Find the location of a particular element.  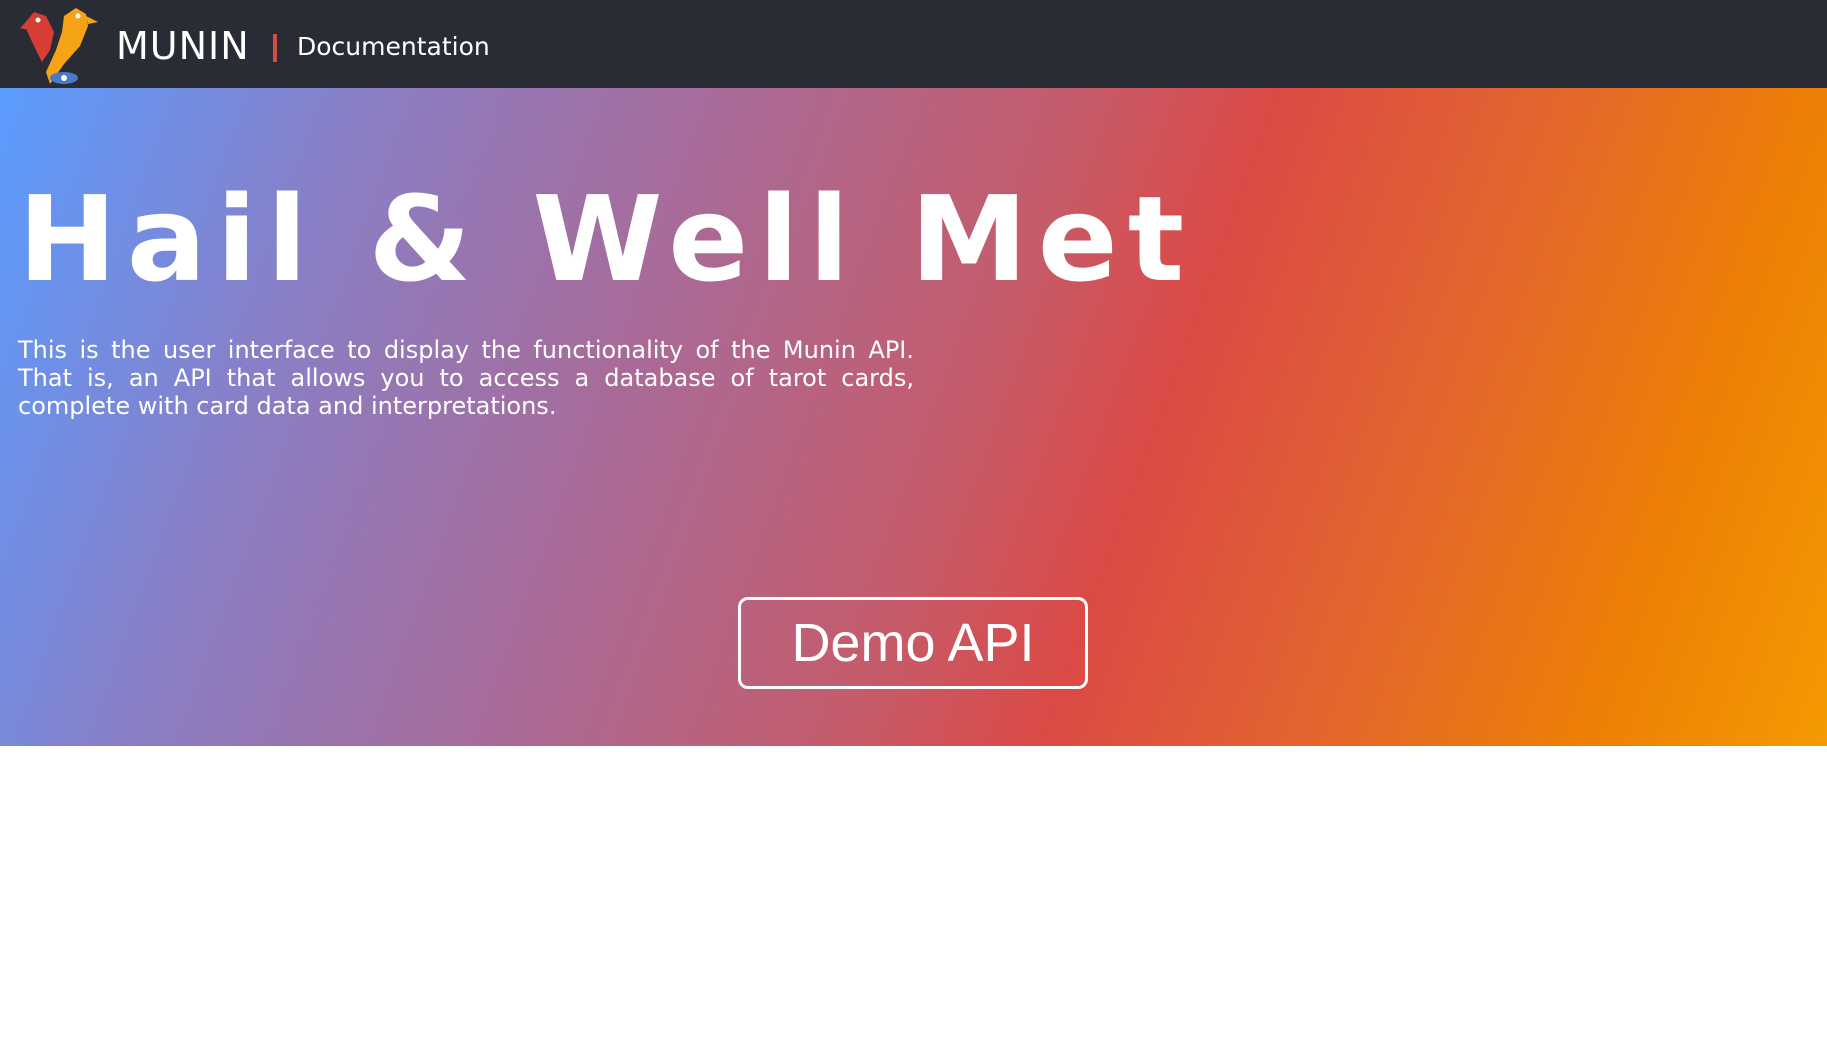

hero-title: Hail & Well Met is located at coordinates (606, 239).